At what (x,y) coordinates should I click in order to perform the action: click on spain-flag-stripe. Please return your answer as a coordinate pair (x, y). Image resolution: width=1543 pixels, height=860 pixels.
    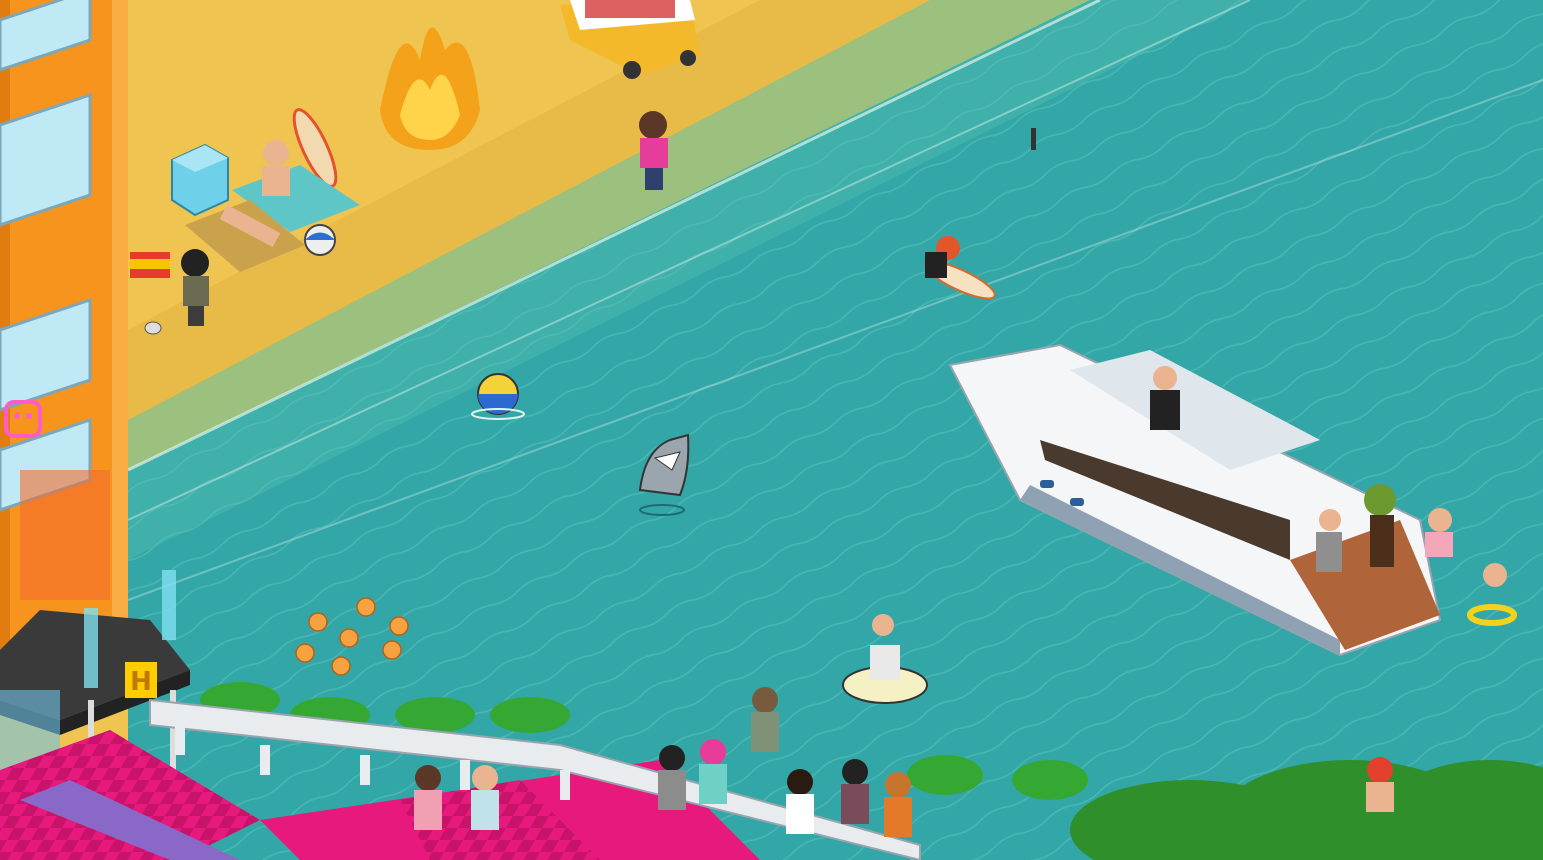
    Looking at the image, I should click on (150, 264).